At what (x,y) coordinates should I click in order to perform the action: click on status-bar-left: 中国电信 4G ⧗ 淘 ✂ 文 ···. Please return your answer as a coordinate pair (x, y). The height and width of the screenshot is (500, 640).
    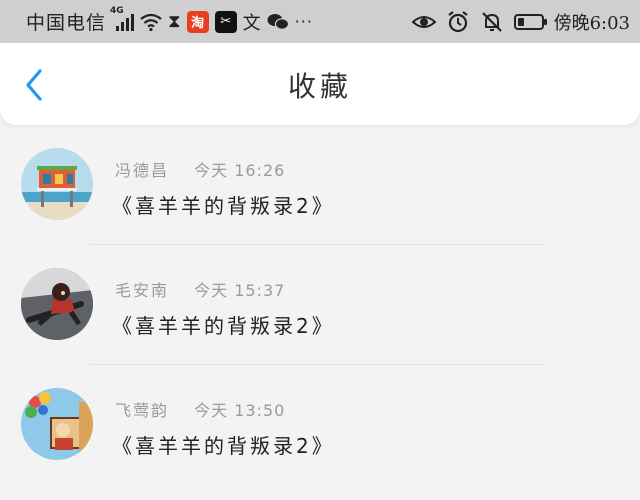
    Looking at the image, I should click on (169, 20).